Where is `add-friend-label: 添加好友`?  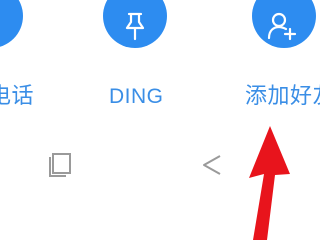
add-friend-label: 添加好友 is located at coordinates (282, 96).